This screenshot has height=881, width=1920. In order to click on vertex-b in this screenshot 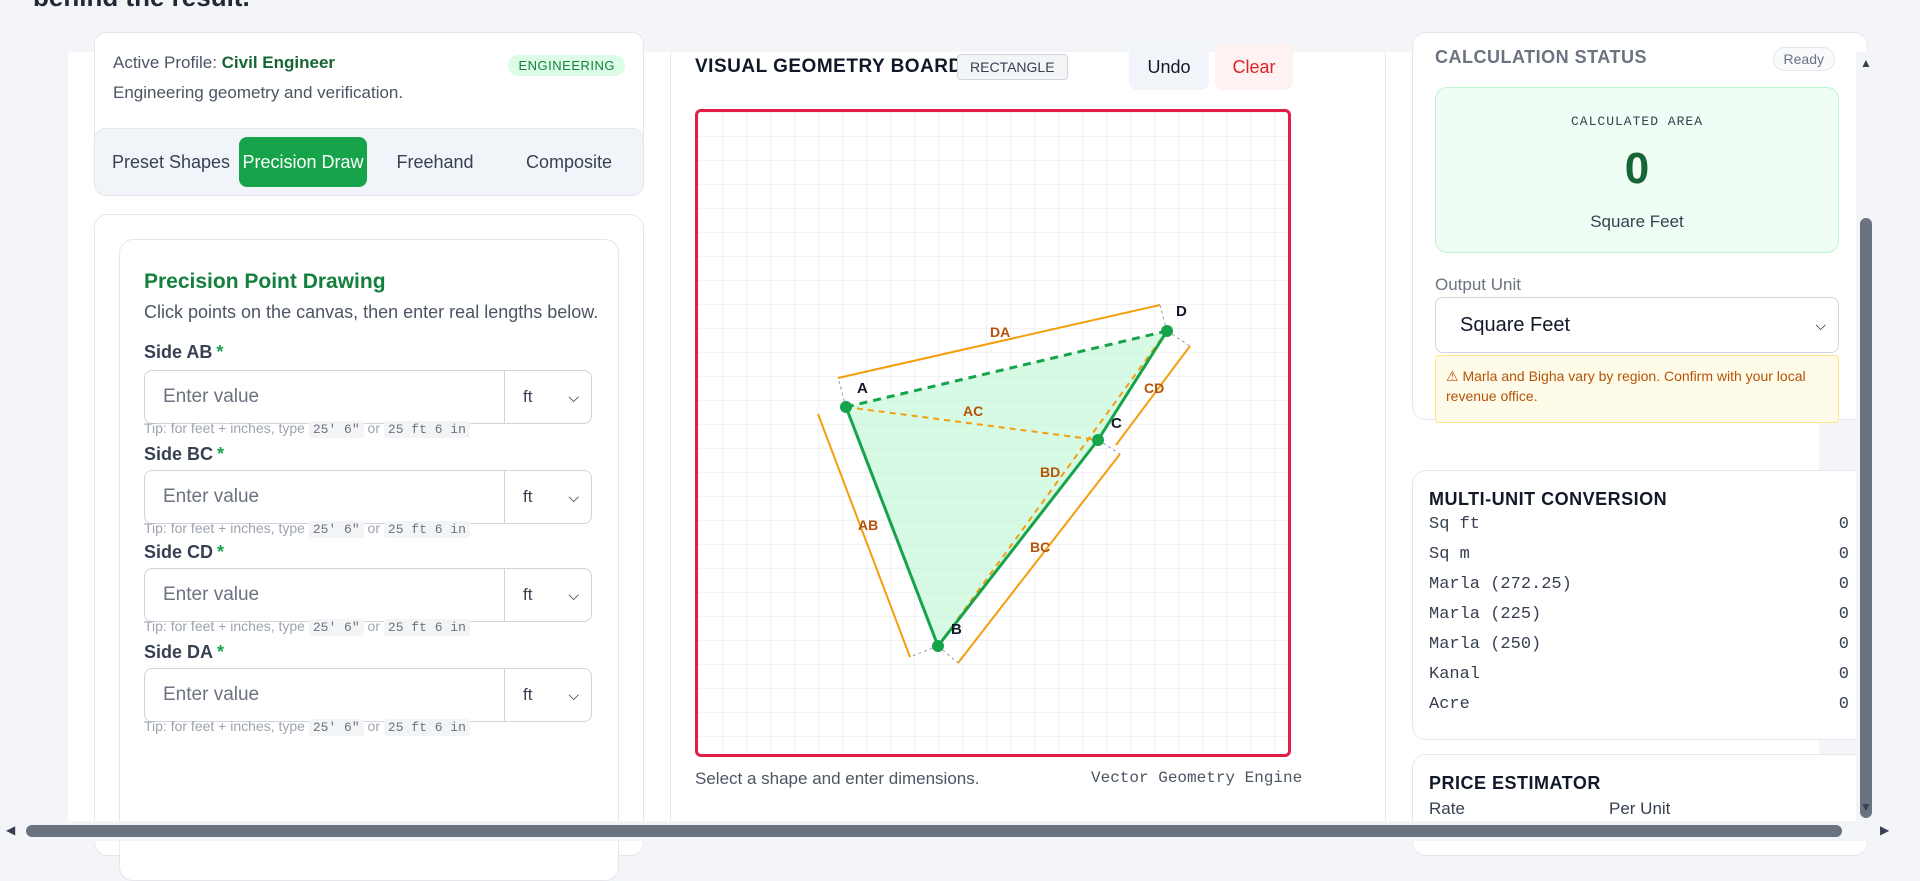, I will do `click(938, 646)`.